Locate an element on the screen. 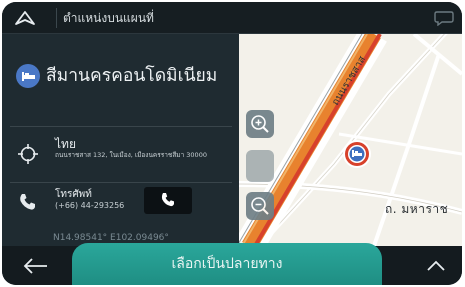  select-as-destination-button: เลือกเป็นปลายทาง is located at coordinates (227, 264).